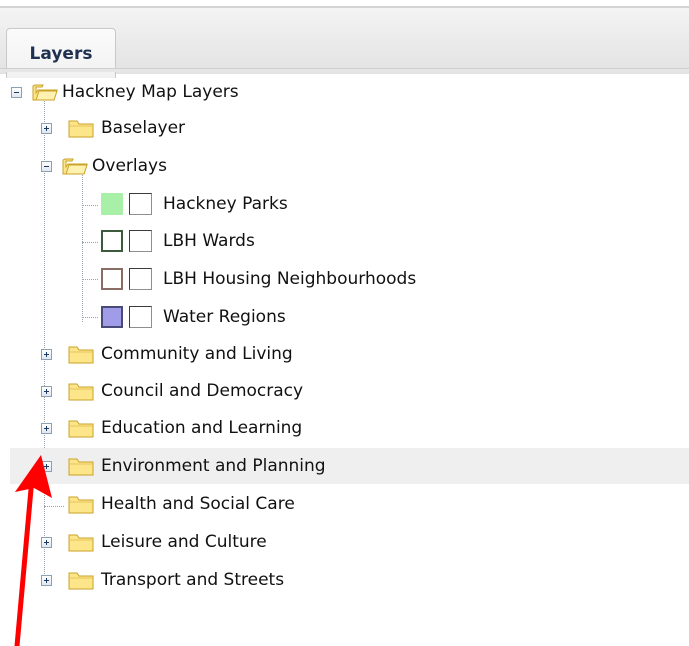 This screenshot has height=646, width=689. What do you see at coordinates (184, 542) in the screenshot?
I see `tree-node-label: Leisure and Culture` at bounding box center [184, 542].